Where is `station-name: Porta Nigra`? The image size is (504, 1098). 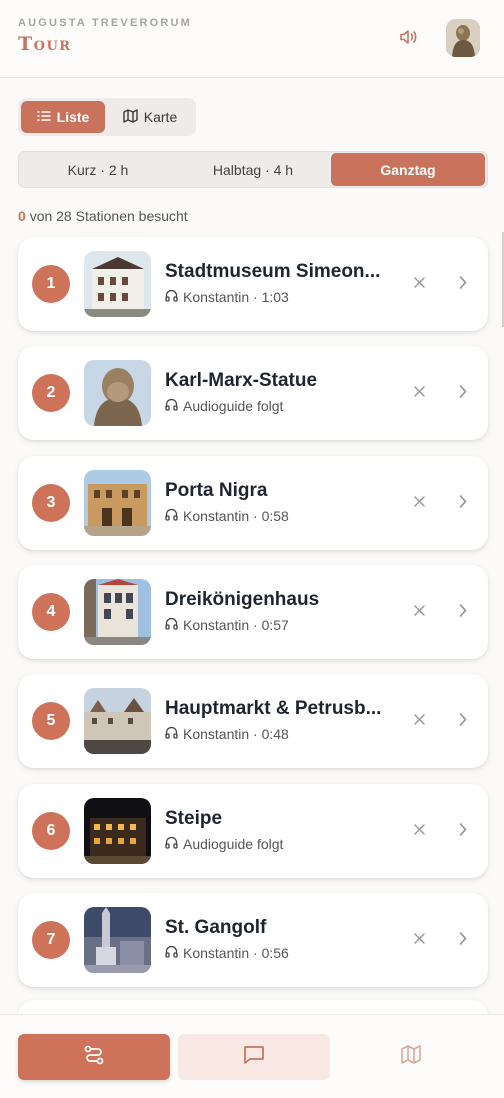 station-name: Porta Nigra is located at coordinates (216, 490).